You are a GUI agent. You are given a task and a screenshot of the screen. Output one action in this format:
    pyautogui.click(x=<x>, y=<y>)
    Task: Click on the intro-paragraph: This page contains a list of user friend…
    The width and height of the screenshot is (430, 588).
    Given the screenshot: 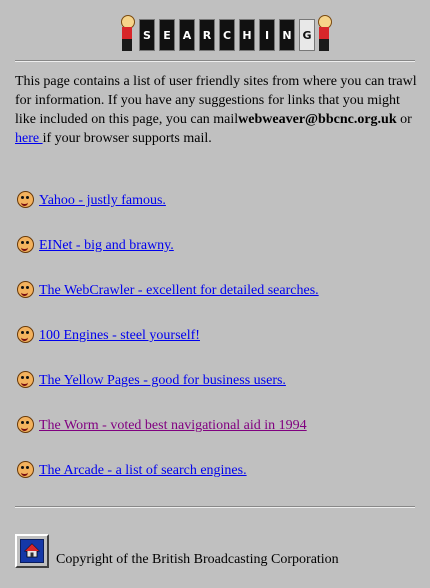 What is the action you would take?
    pyautogui.click(x=216, y=110)
    